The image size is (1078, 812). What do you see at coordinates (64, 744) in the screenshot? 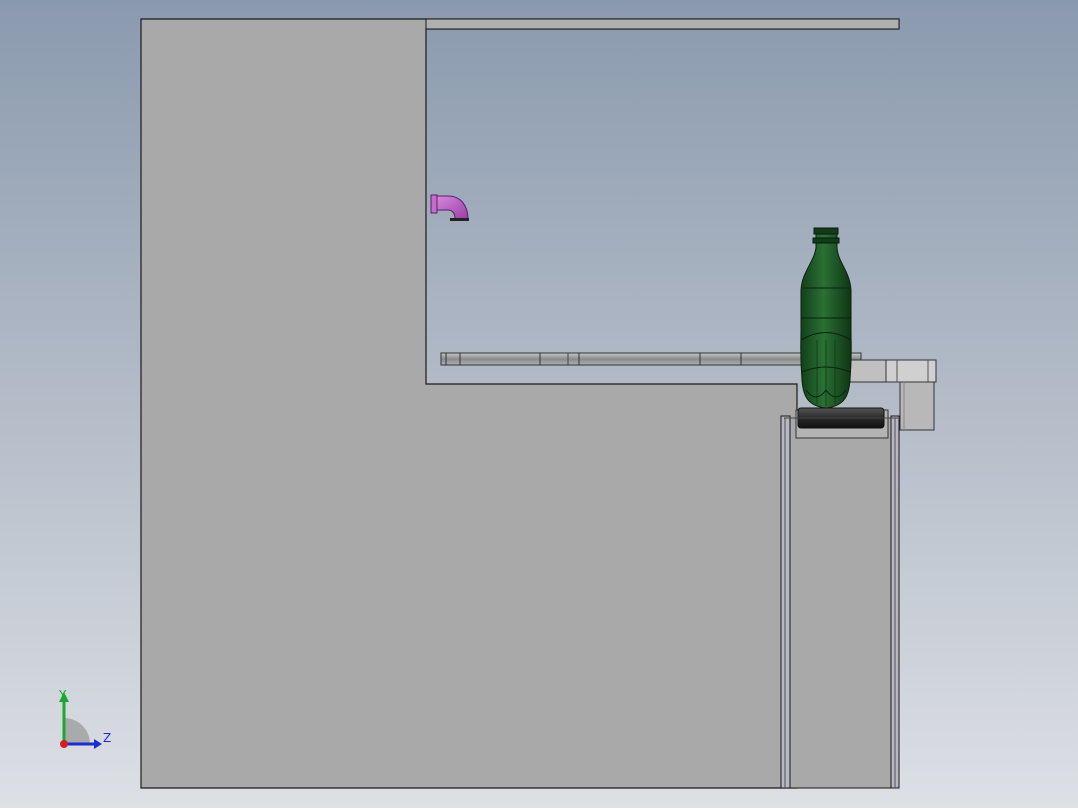
I see `origin-marker` at bounding box center [64, 744].